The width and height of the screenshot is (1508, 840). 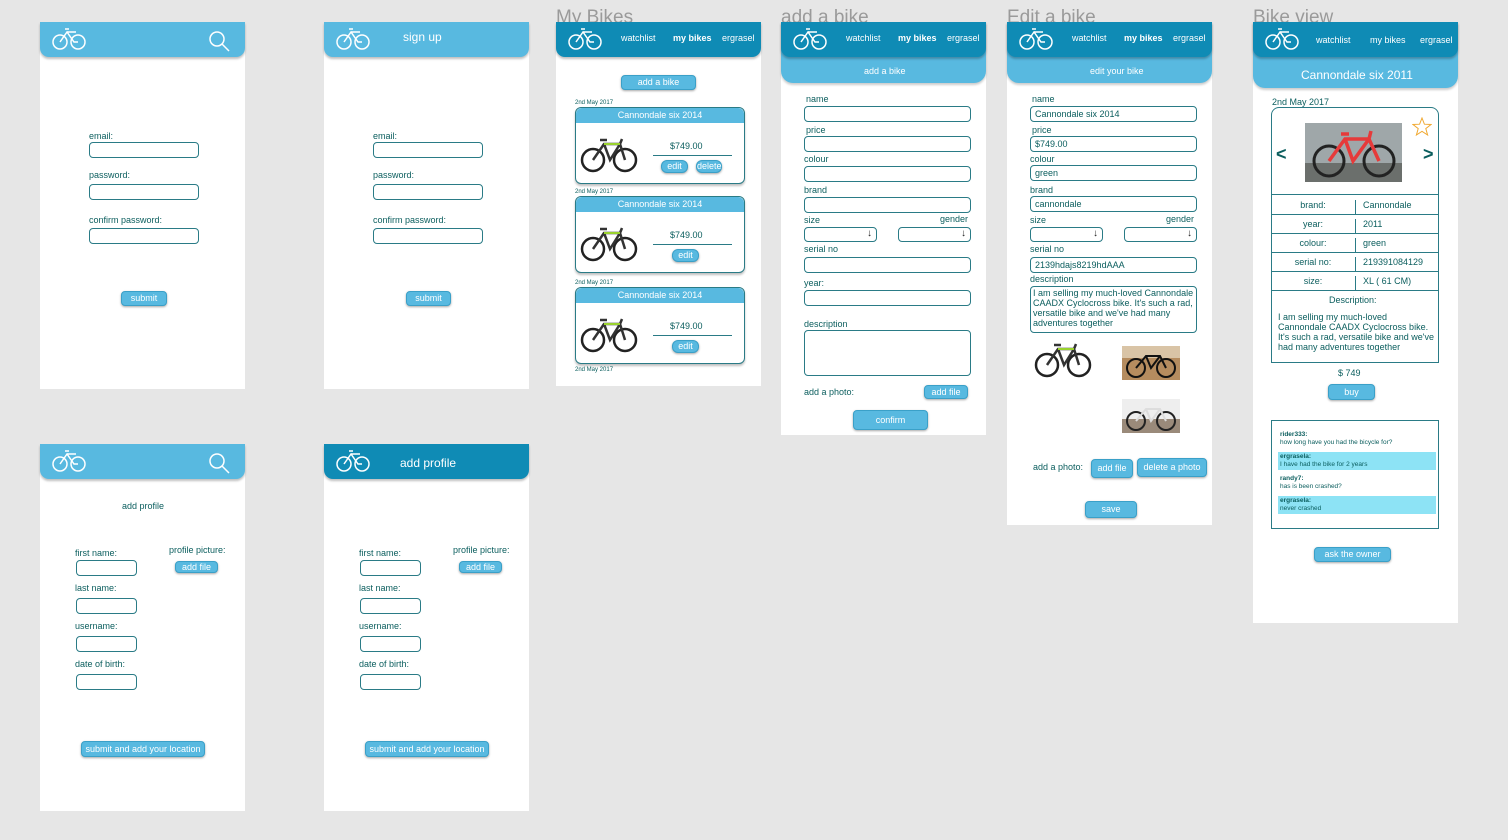 I want to click on name-field: Cannondale six 2014, so click(x=1113, y=114).